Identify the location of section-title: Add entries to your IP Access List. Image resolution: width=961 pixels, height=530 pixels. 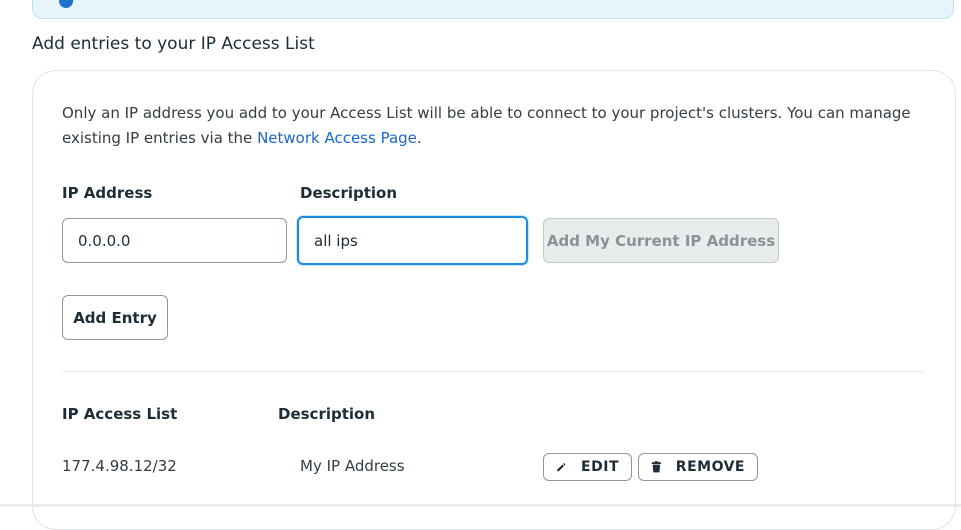
(173, 44).